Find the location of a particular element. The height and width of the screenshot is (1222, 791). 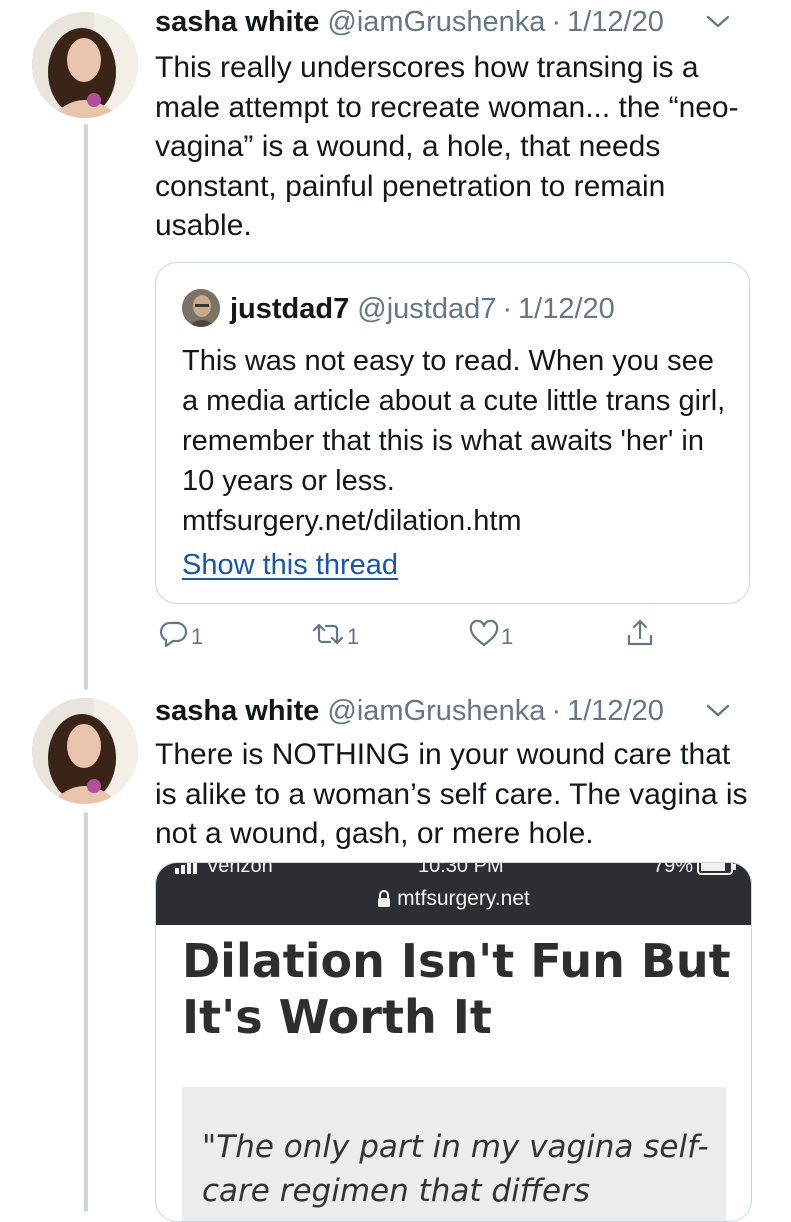

address-bar: mtfsurgery.net is located at coordinates (453, 899).